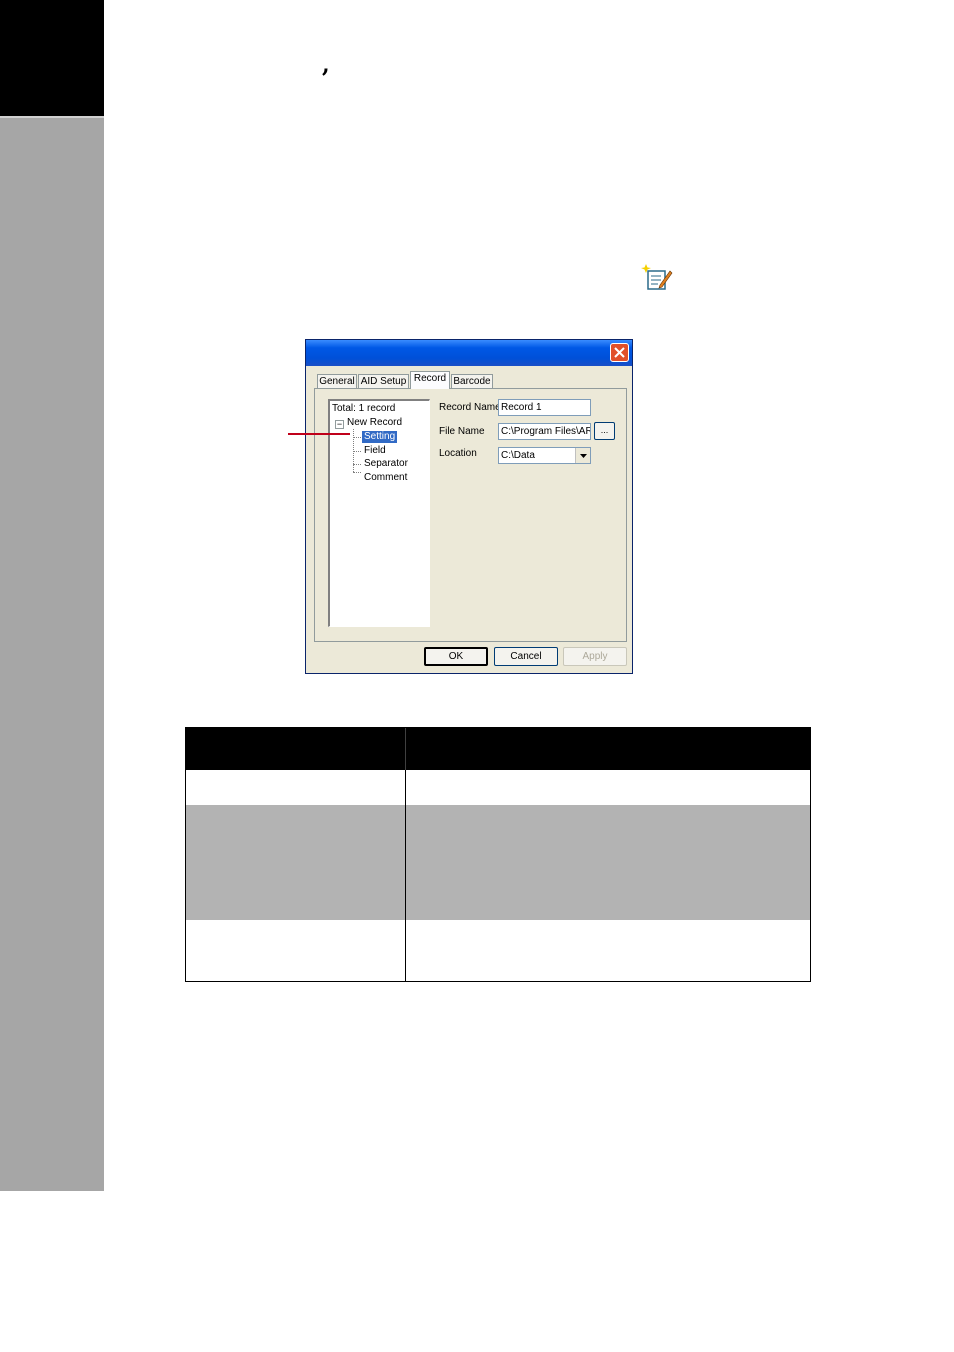 Image resolution: width=954 pixels, height=1352 pixels. What do you see at coordinates (374, 423) in the screenshot?
I see `tree-node-new-record: New Record` at bounding box center [374, 423].